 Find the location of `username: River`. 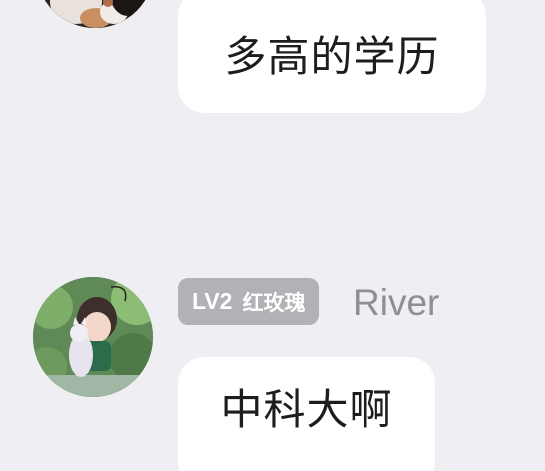

username: River is located at coordinates (396, 303).